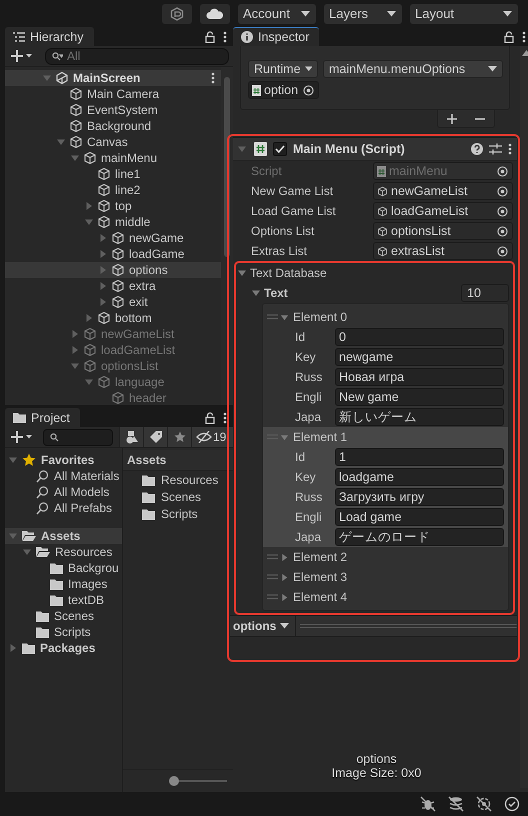  Describe the element at coordinates (419, 417) in the screenshot. I see `text-field: 新しいゲーム` at that location.